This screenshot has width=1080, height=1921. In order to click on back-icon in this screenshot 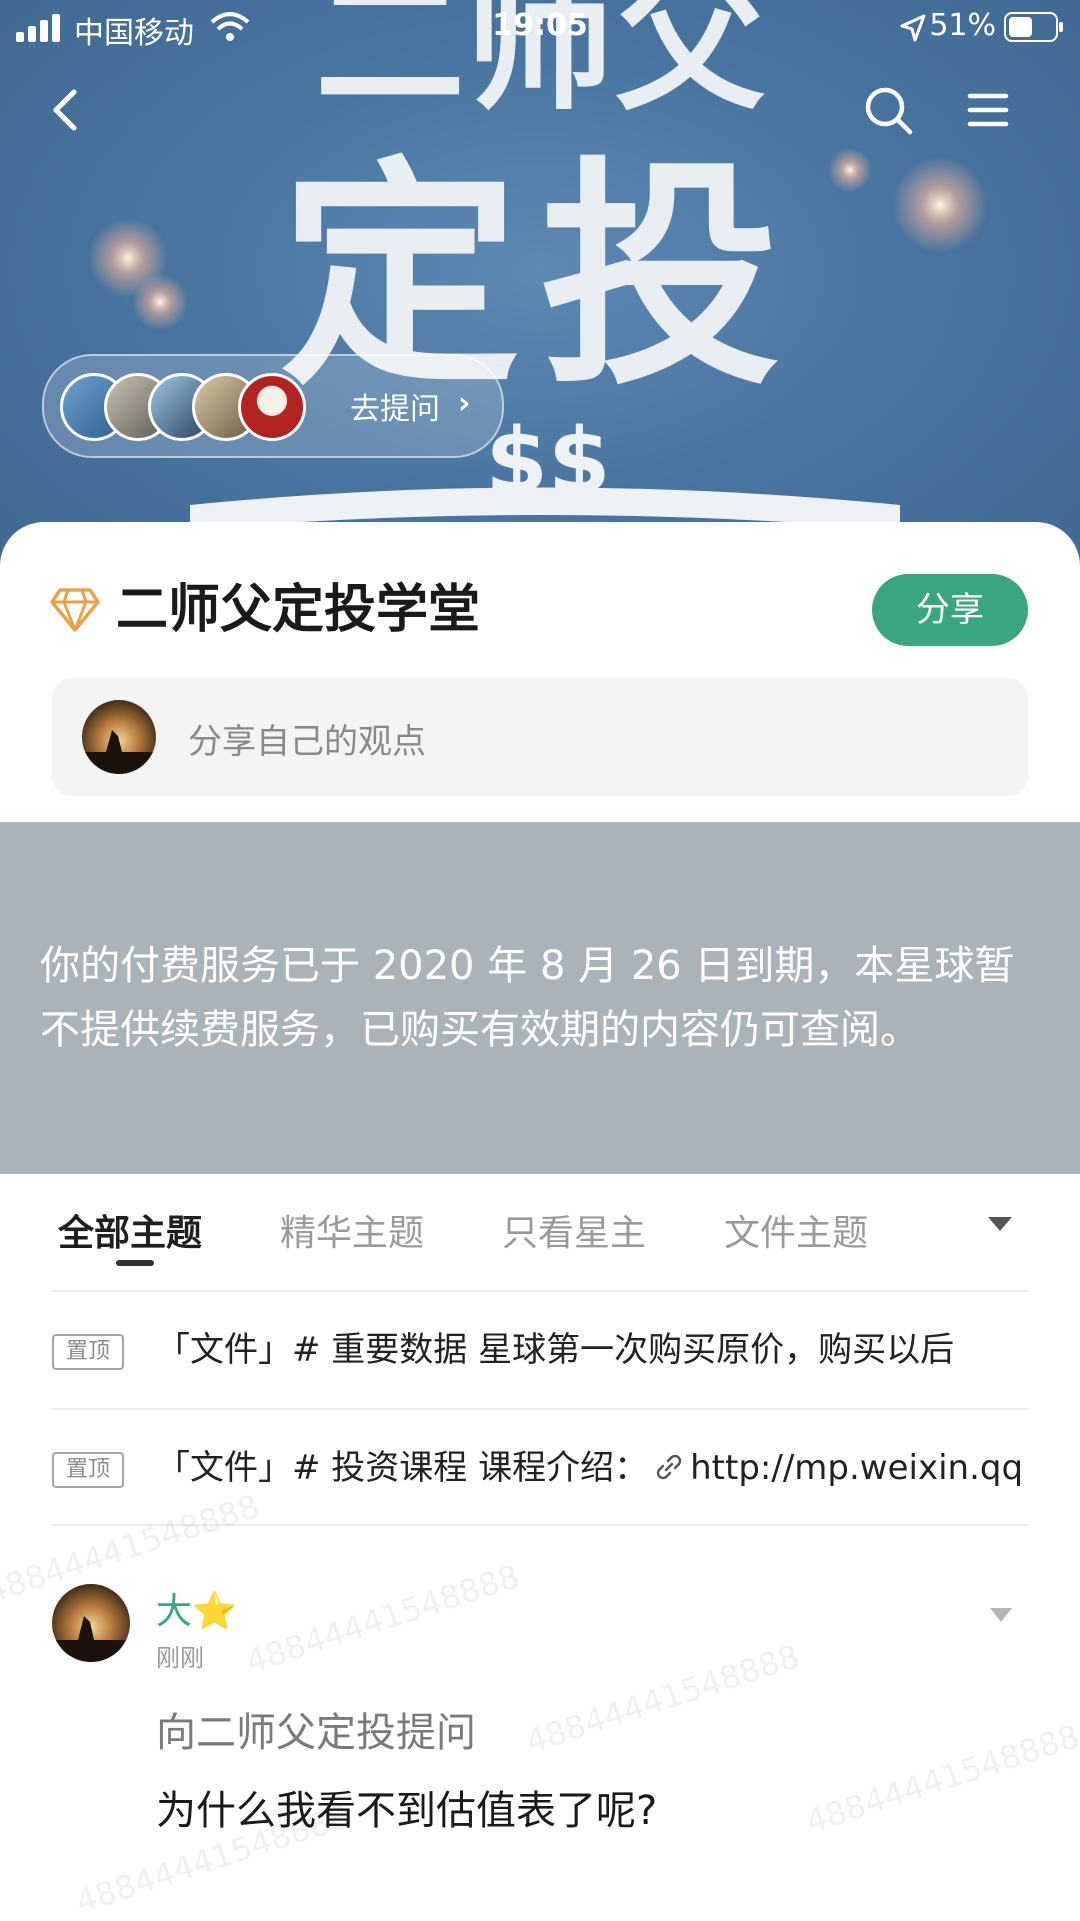, I will do `click(66, 110)`.